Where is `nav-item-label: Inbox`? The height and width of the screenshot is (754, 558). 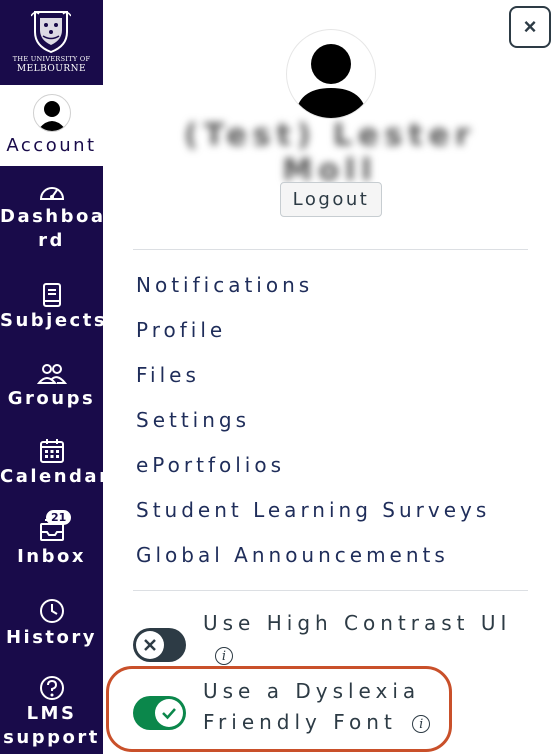
nav-item-label: Inbox is located at coordinates (51, 556).